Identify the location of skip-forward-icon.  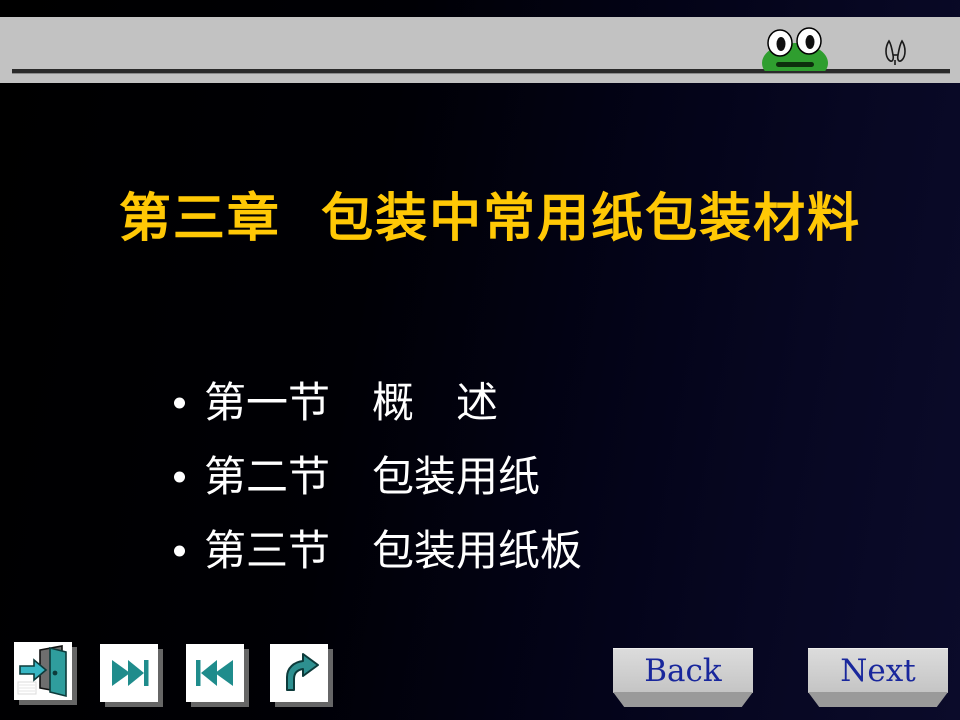
(130, 673).